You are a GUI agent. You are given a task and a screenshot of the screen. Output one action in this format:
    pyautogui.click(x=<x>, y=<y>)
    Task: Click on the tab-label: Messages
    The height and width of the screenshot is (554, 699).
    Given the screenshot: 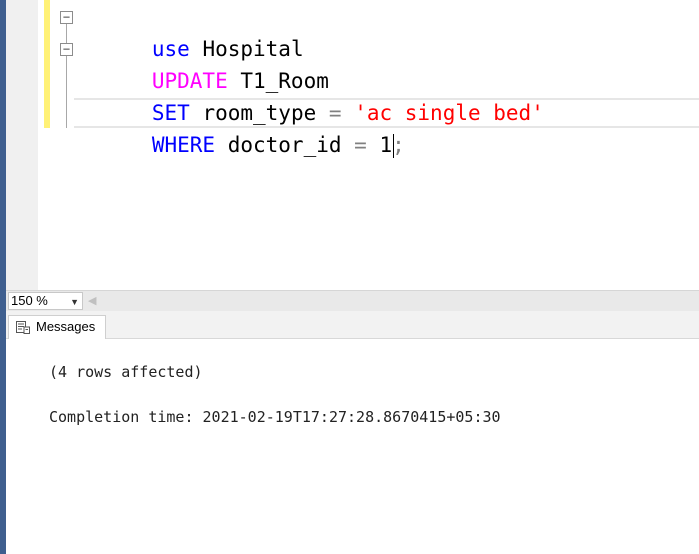 What is the action you would take?
    pyautogui.click(x=66, y=326)
    